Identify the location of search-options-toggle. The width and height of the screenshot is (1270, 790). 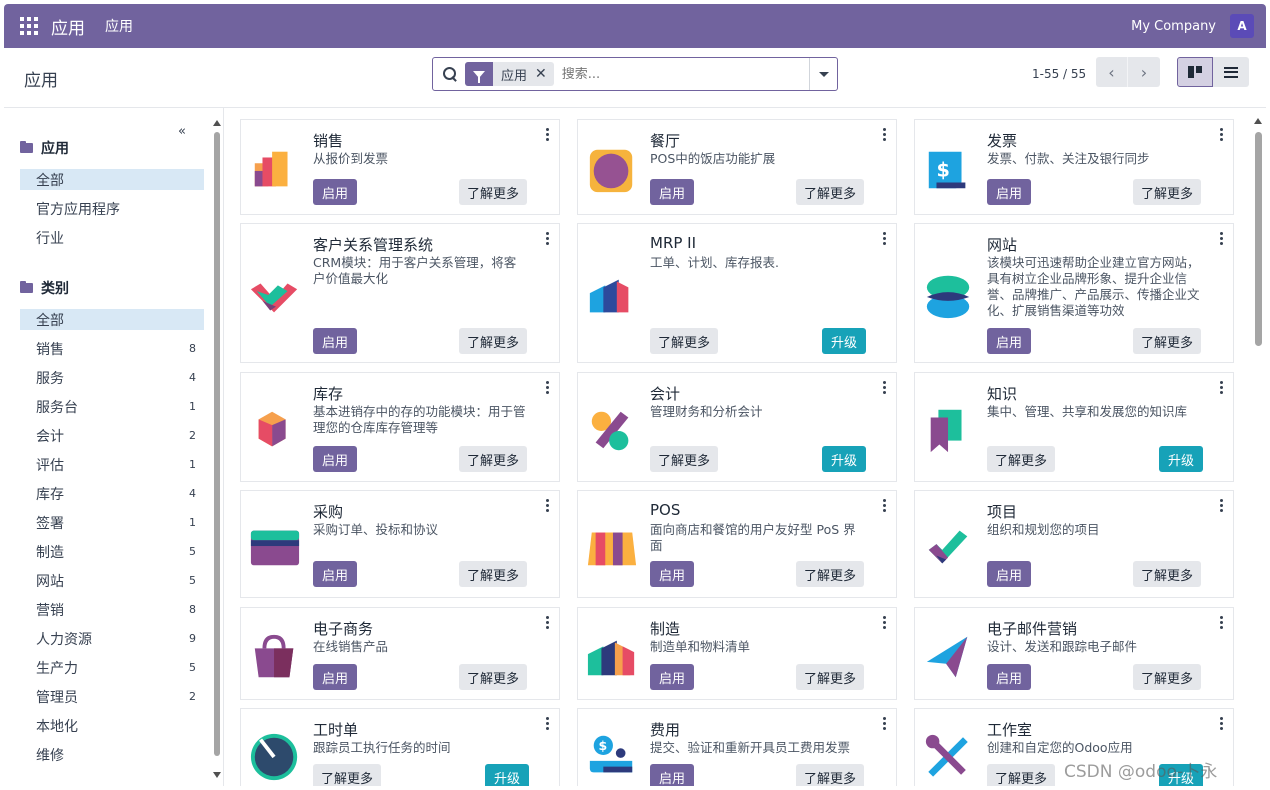
(823, 74).